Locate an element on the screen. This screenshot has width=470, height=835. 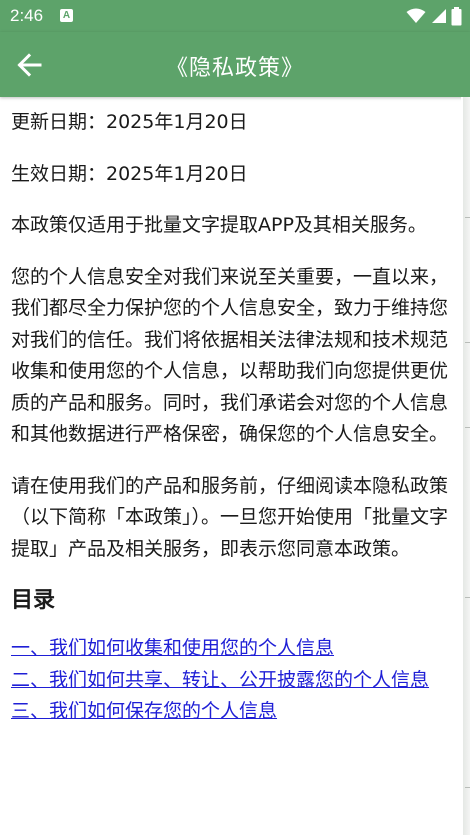
scope-paragraph: 本政策仅适用于批量文字提取APP及其相关服务。 is located at coordinates (219, 225).